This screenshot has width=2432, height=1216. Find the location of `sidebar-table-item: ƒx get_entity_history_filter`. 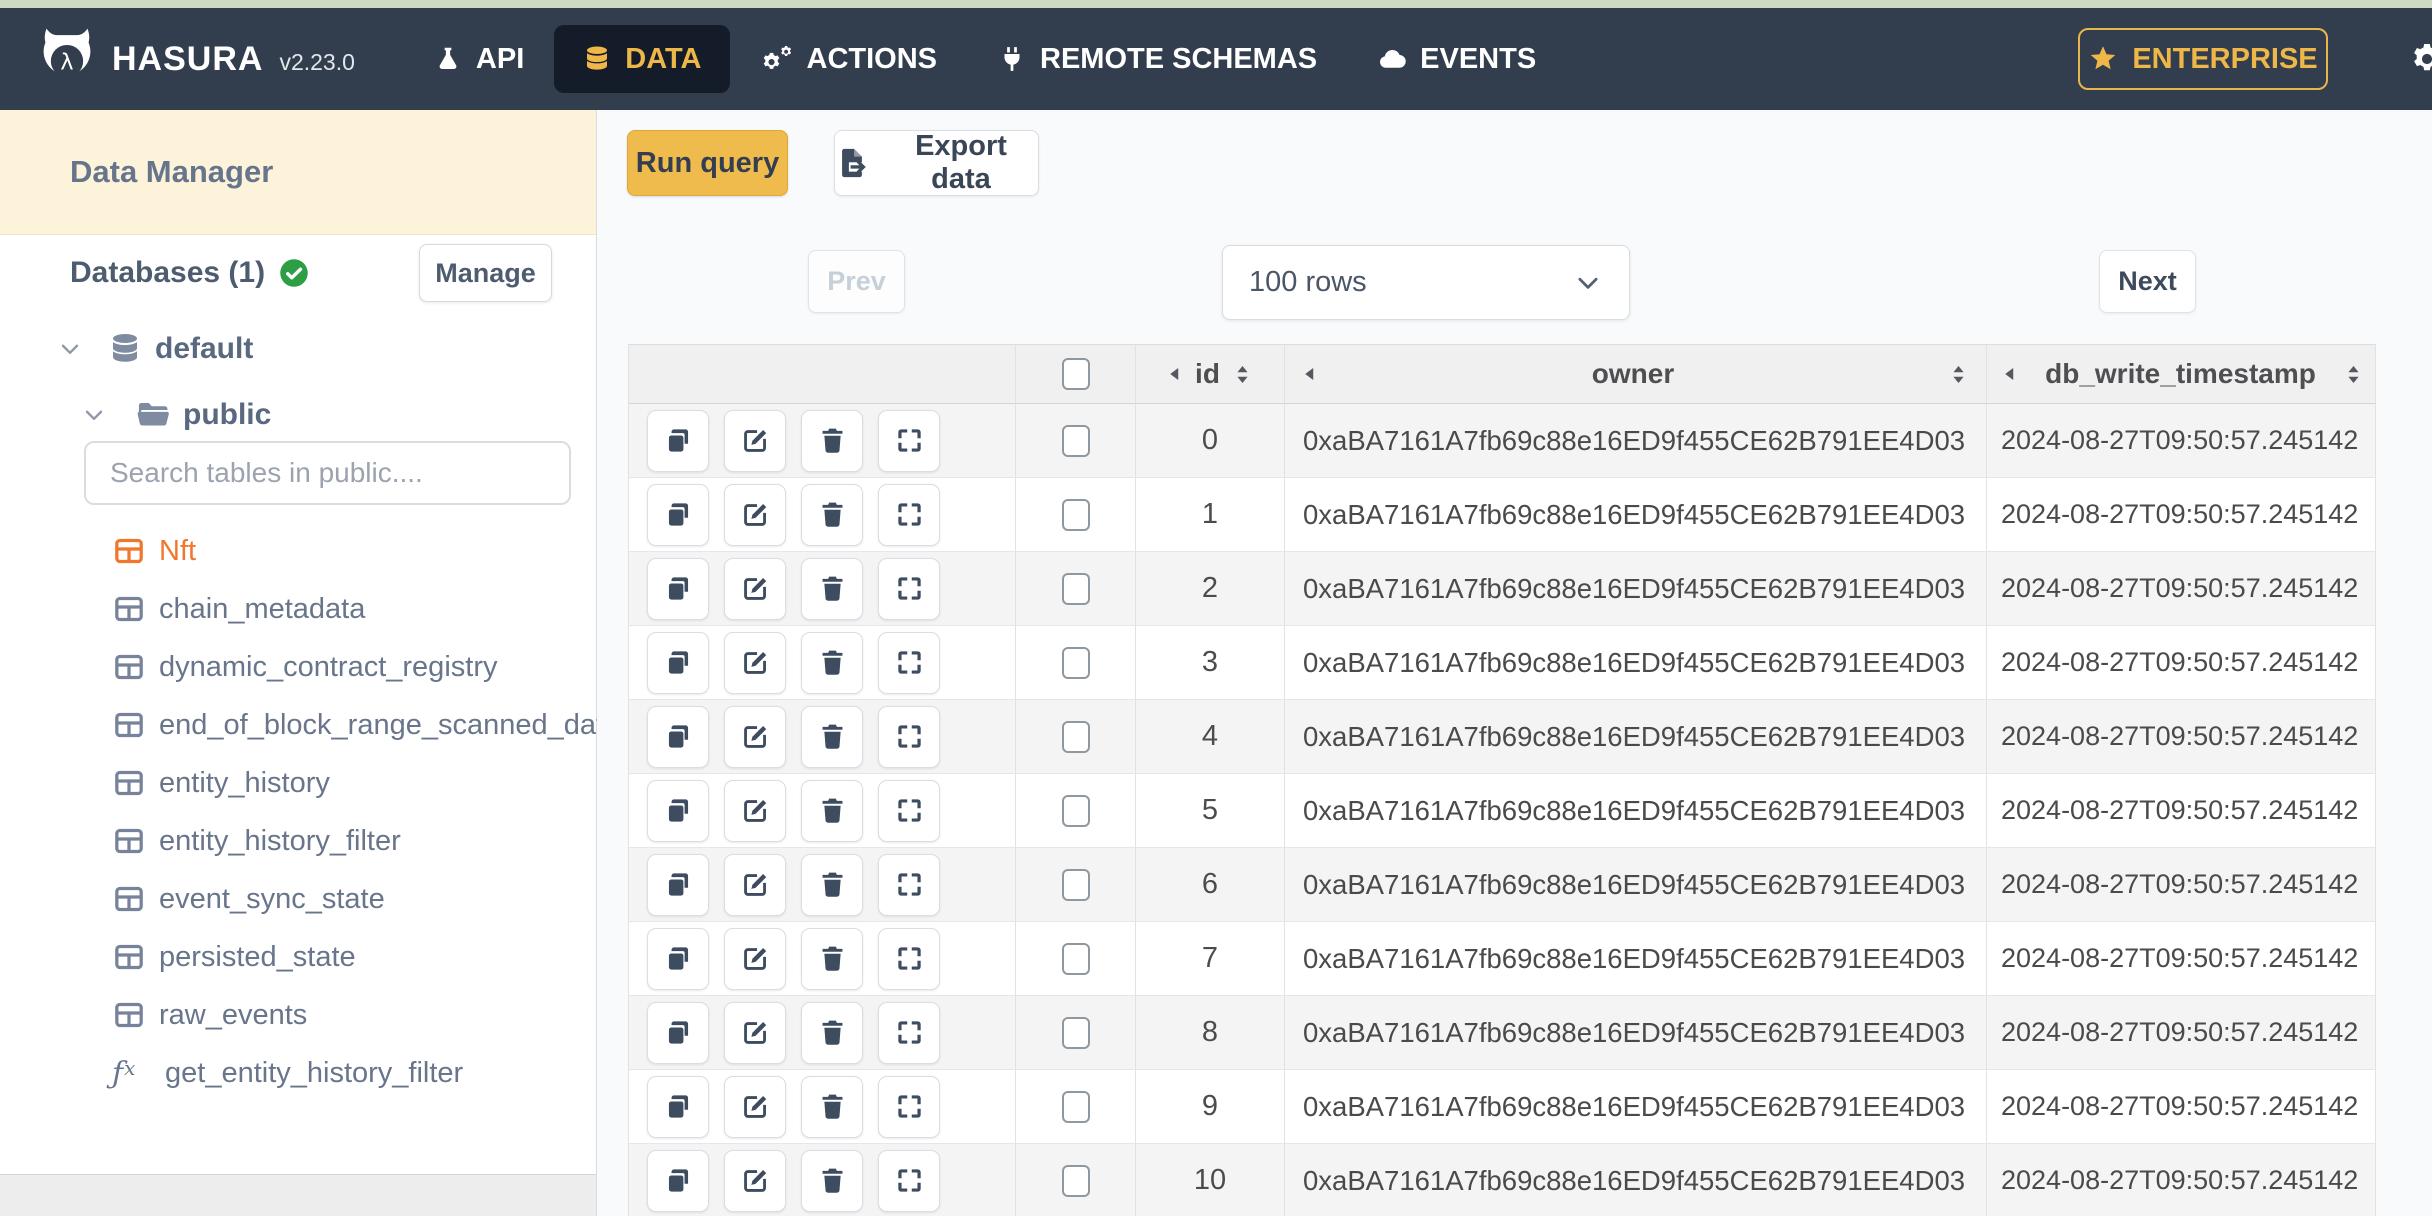

sidebar-table-item: ƒx get_entity_history_filter is located at coordinates (298, 1073).